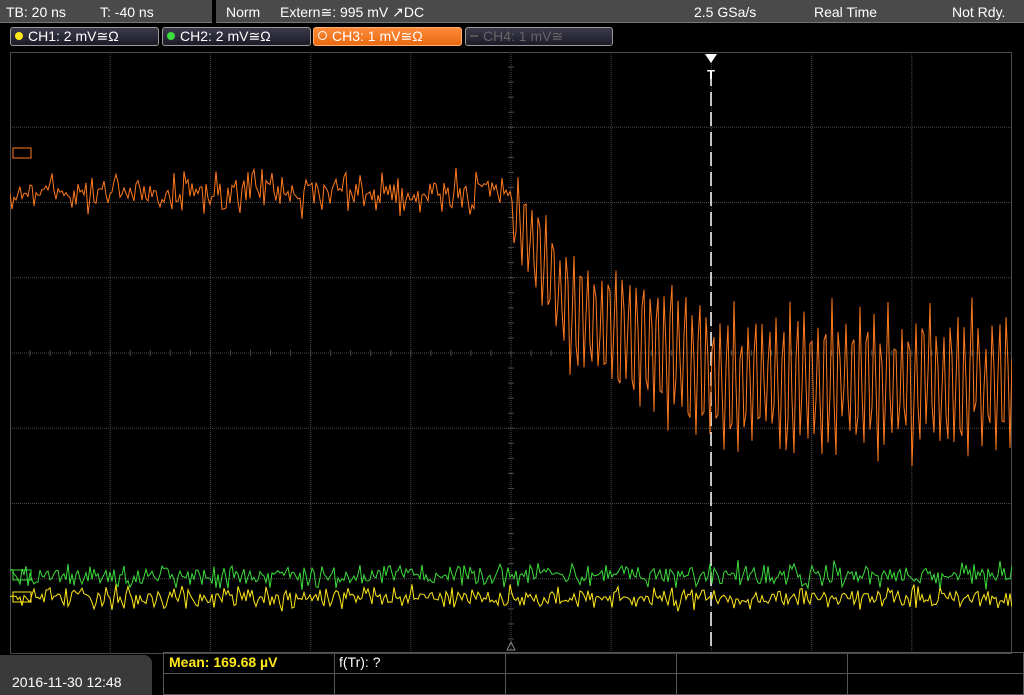 The image size is (1024, 695). I want to click on timebase-readout: TB: 20 ns, so click(36, 12).